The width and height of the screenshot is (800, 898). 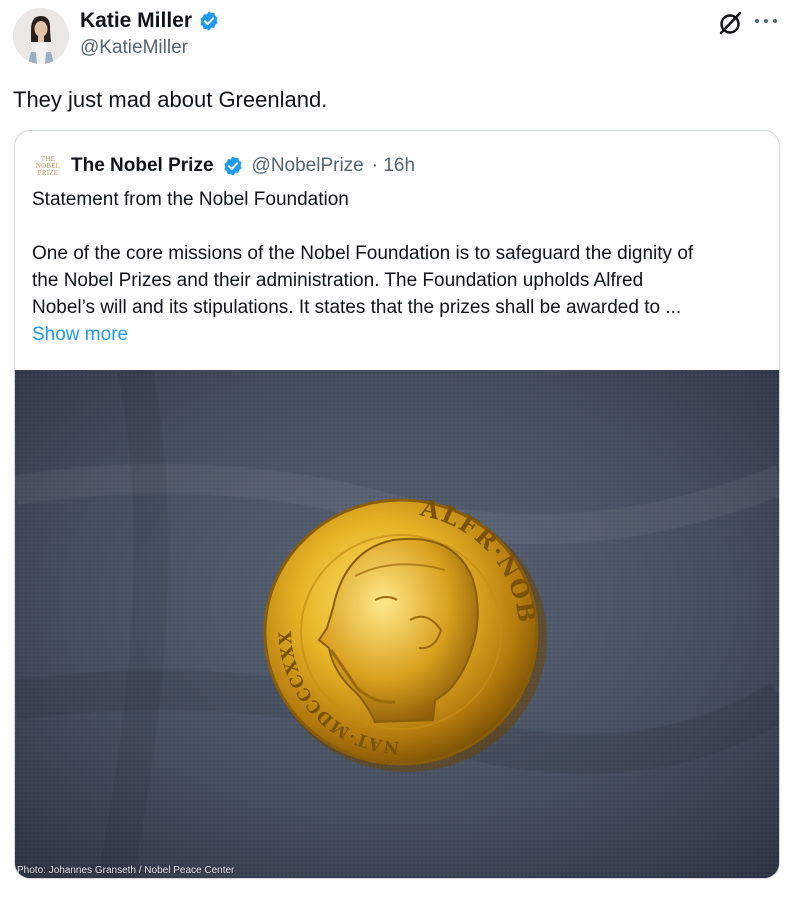 What do you see at coordinates (80, 334) in the screenshot?
I see `show-more-link: Show more` at bounding box center [80, 334].